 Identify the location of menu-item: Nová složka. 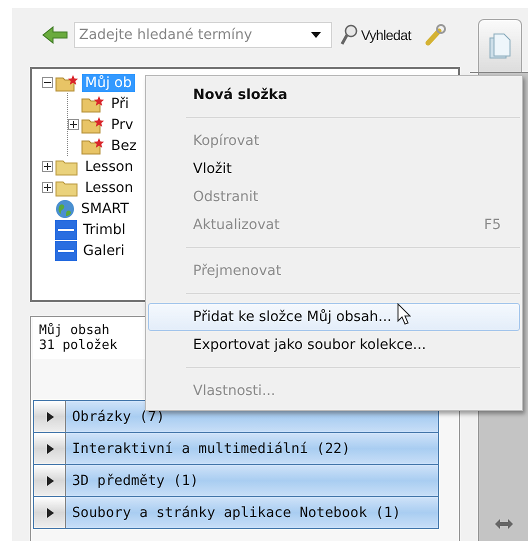
(334, 95).